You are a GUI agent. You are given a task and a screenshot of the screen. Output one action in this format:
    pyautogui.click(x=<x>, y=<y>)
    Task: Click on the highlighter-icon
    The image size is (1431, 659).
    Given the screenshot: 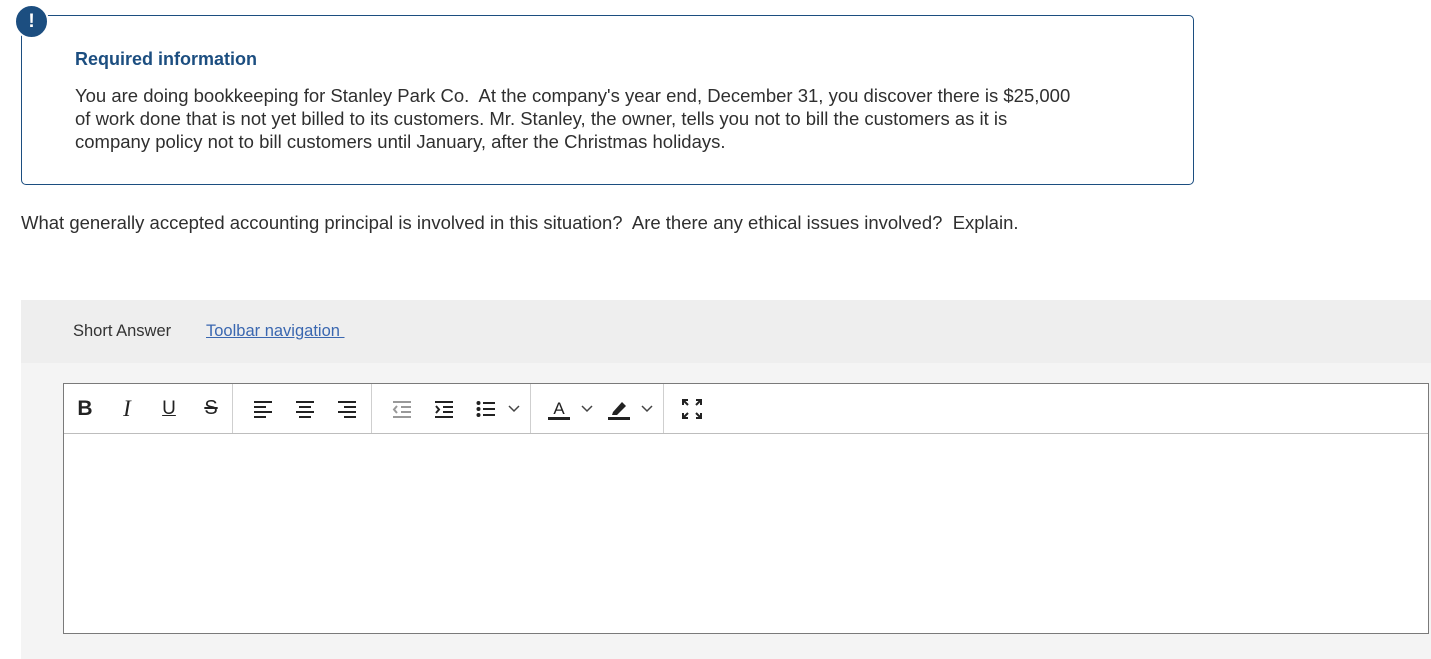 What is the action you would take?
    pyautogui.click(x=619, y=410)
    